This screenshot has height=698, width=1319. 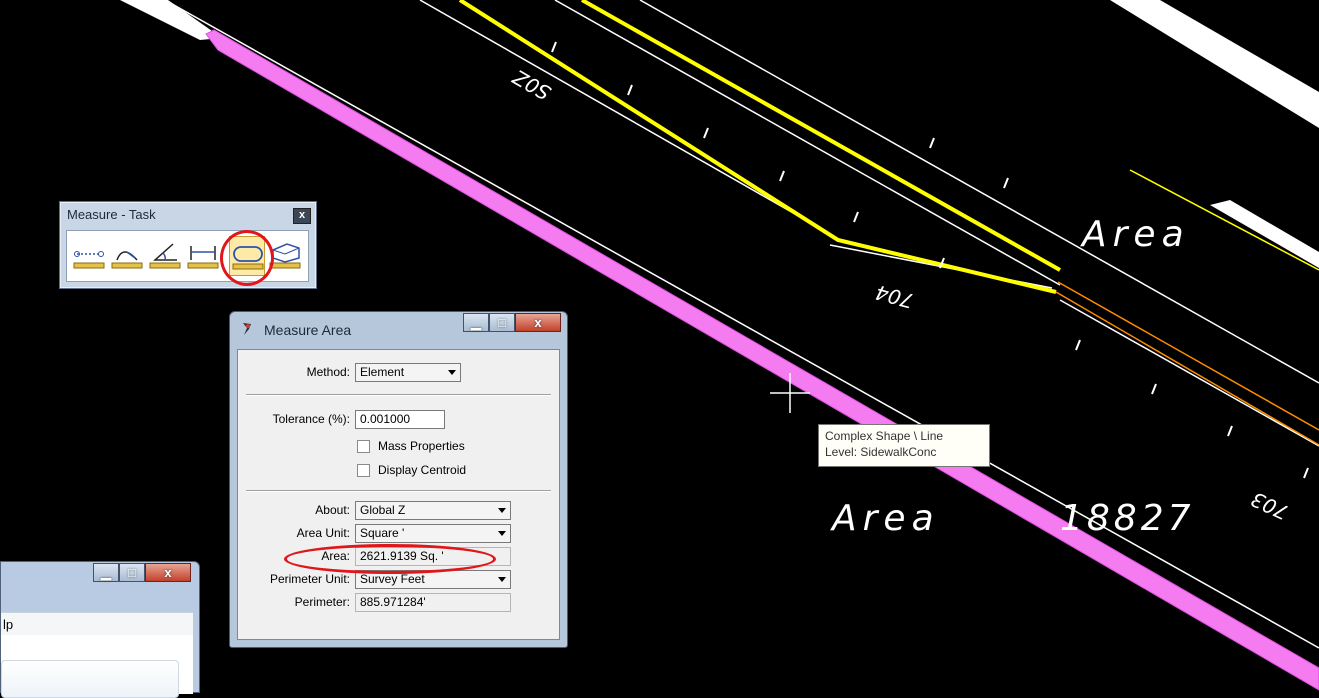 I want to click on background-window: ▁ □ x lp, so click(x=100, y=629).